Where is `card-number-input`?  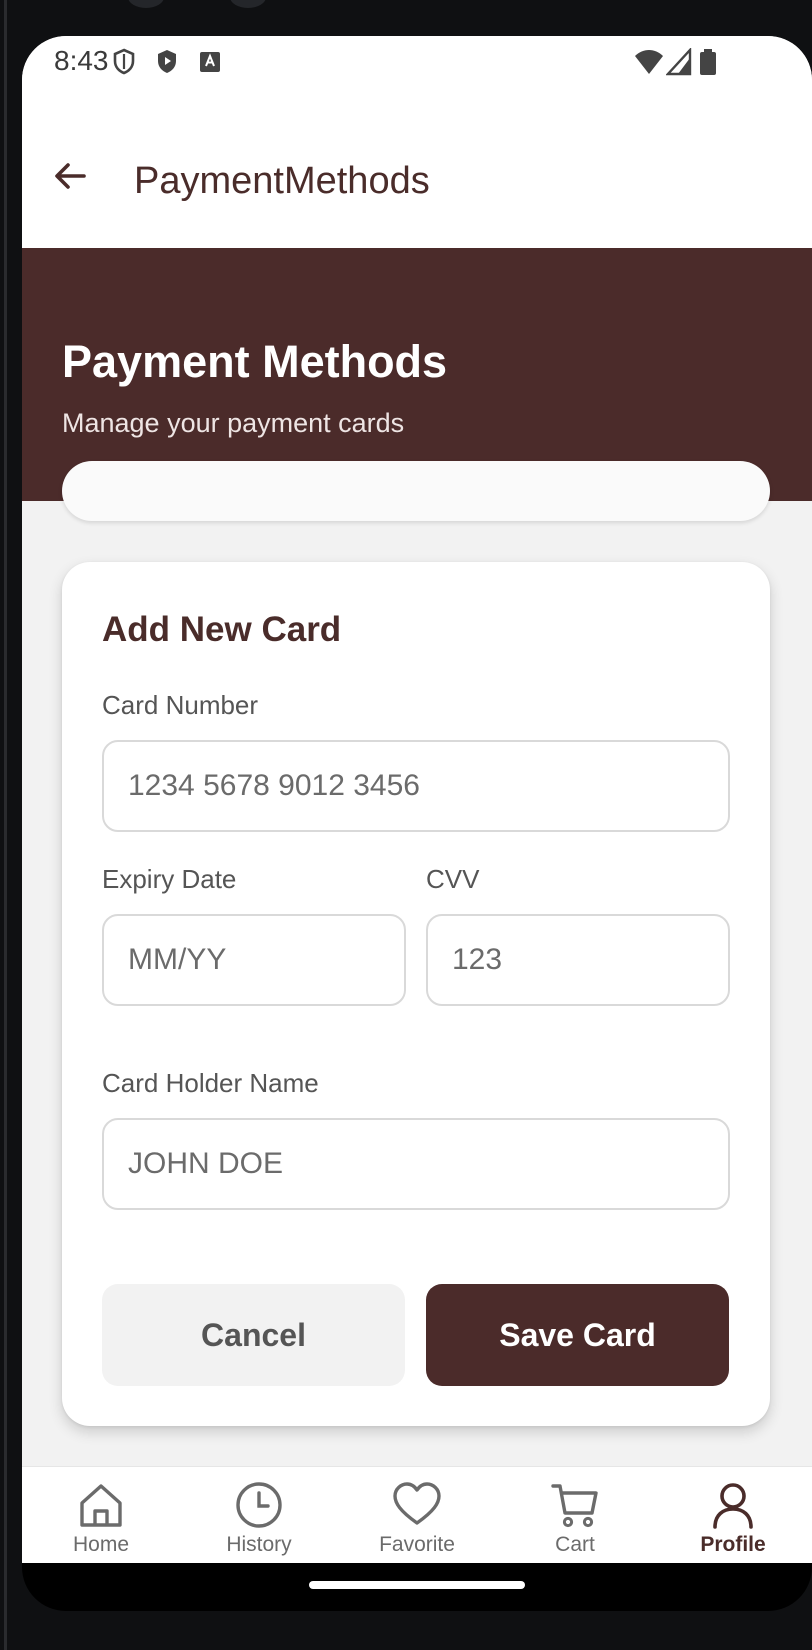
card-number-input is located at coordinates (416, 786).